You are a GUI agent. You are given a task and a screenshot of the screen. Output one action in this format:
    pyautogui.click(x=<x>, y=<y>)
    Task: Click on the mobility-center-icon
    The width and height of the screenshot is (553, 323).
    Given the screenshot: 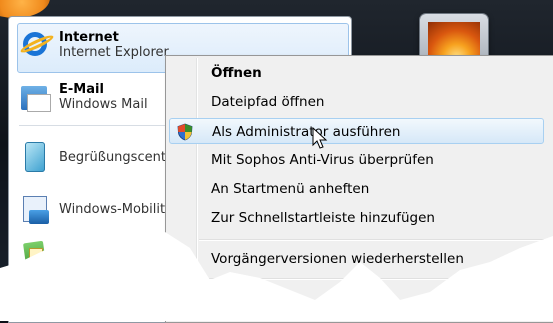 What is the action you would take?
    pyautogui.click(x=36, y=209)
    